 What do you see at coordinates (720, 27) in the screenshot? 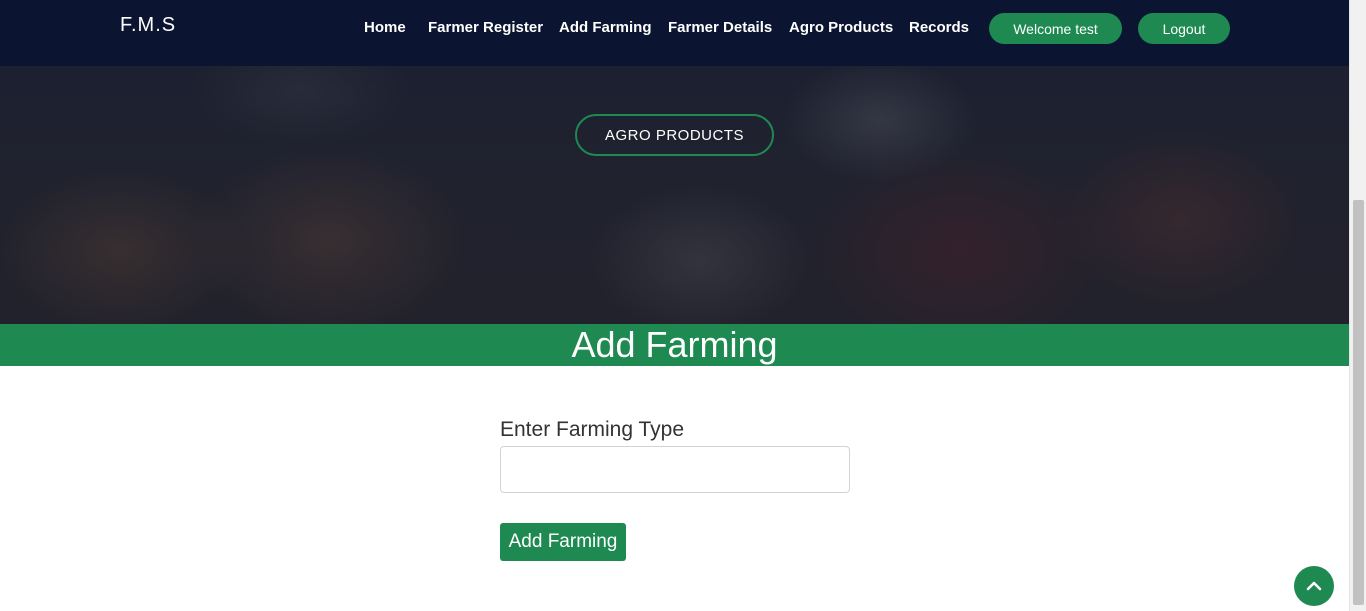
I see `nav-farmer-details: Farmer Details` at bounding box center [720, 27].